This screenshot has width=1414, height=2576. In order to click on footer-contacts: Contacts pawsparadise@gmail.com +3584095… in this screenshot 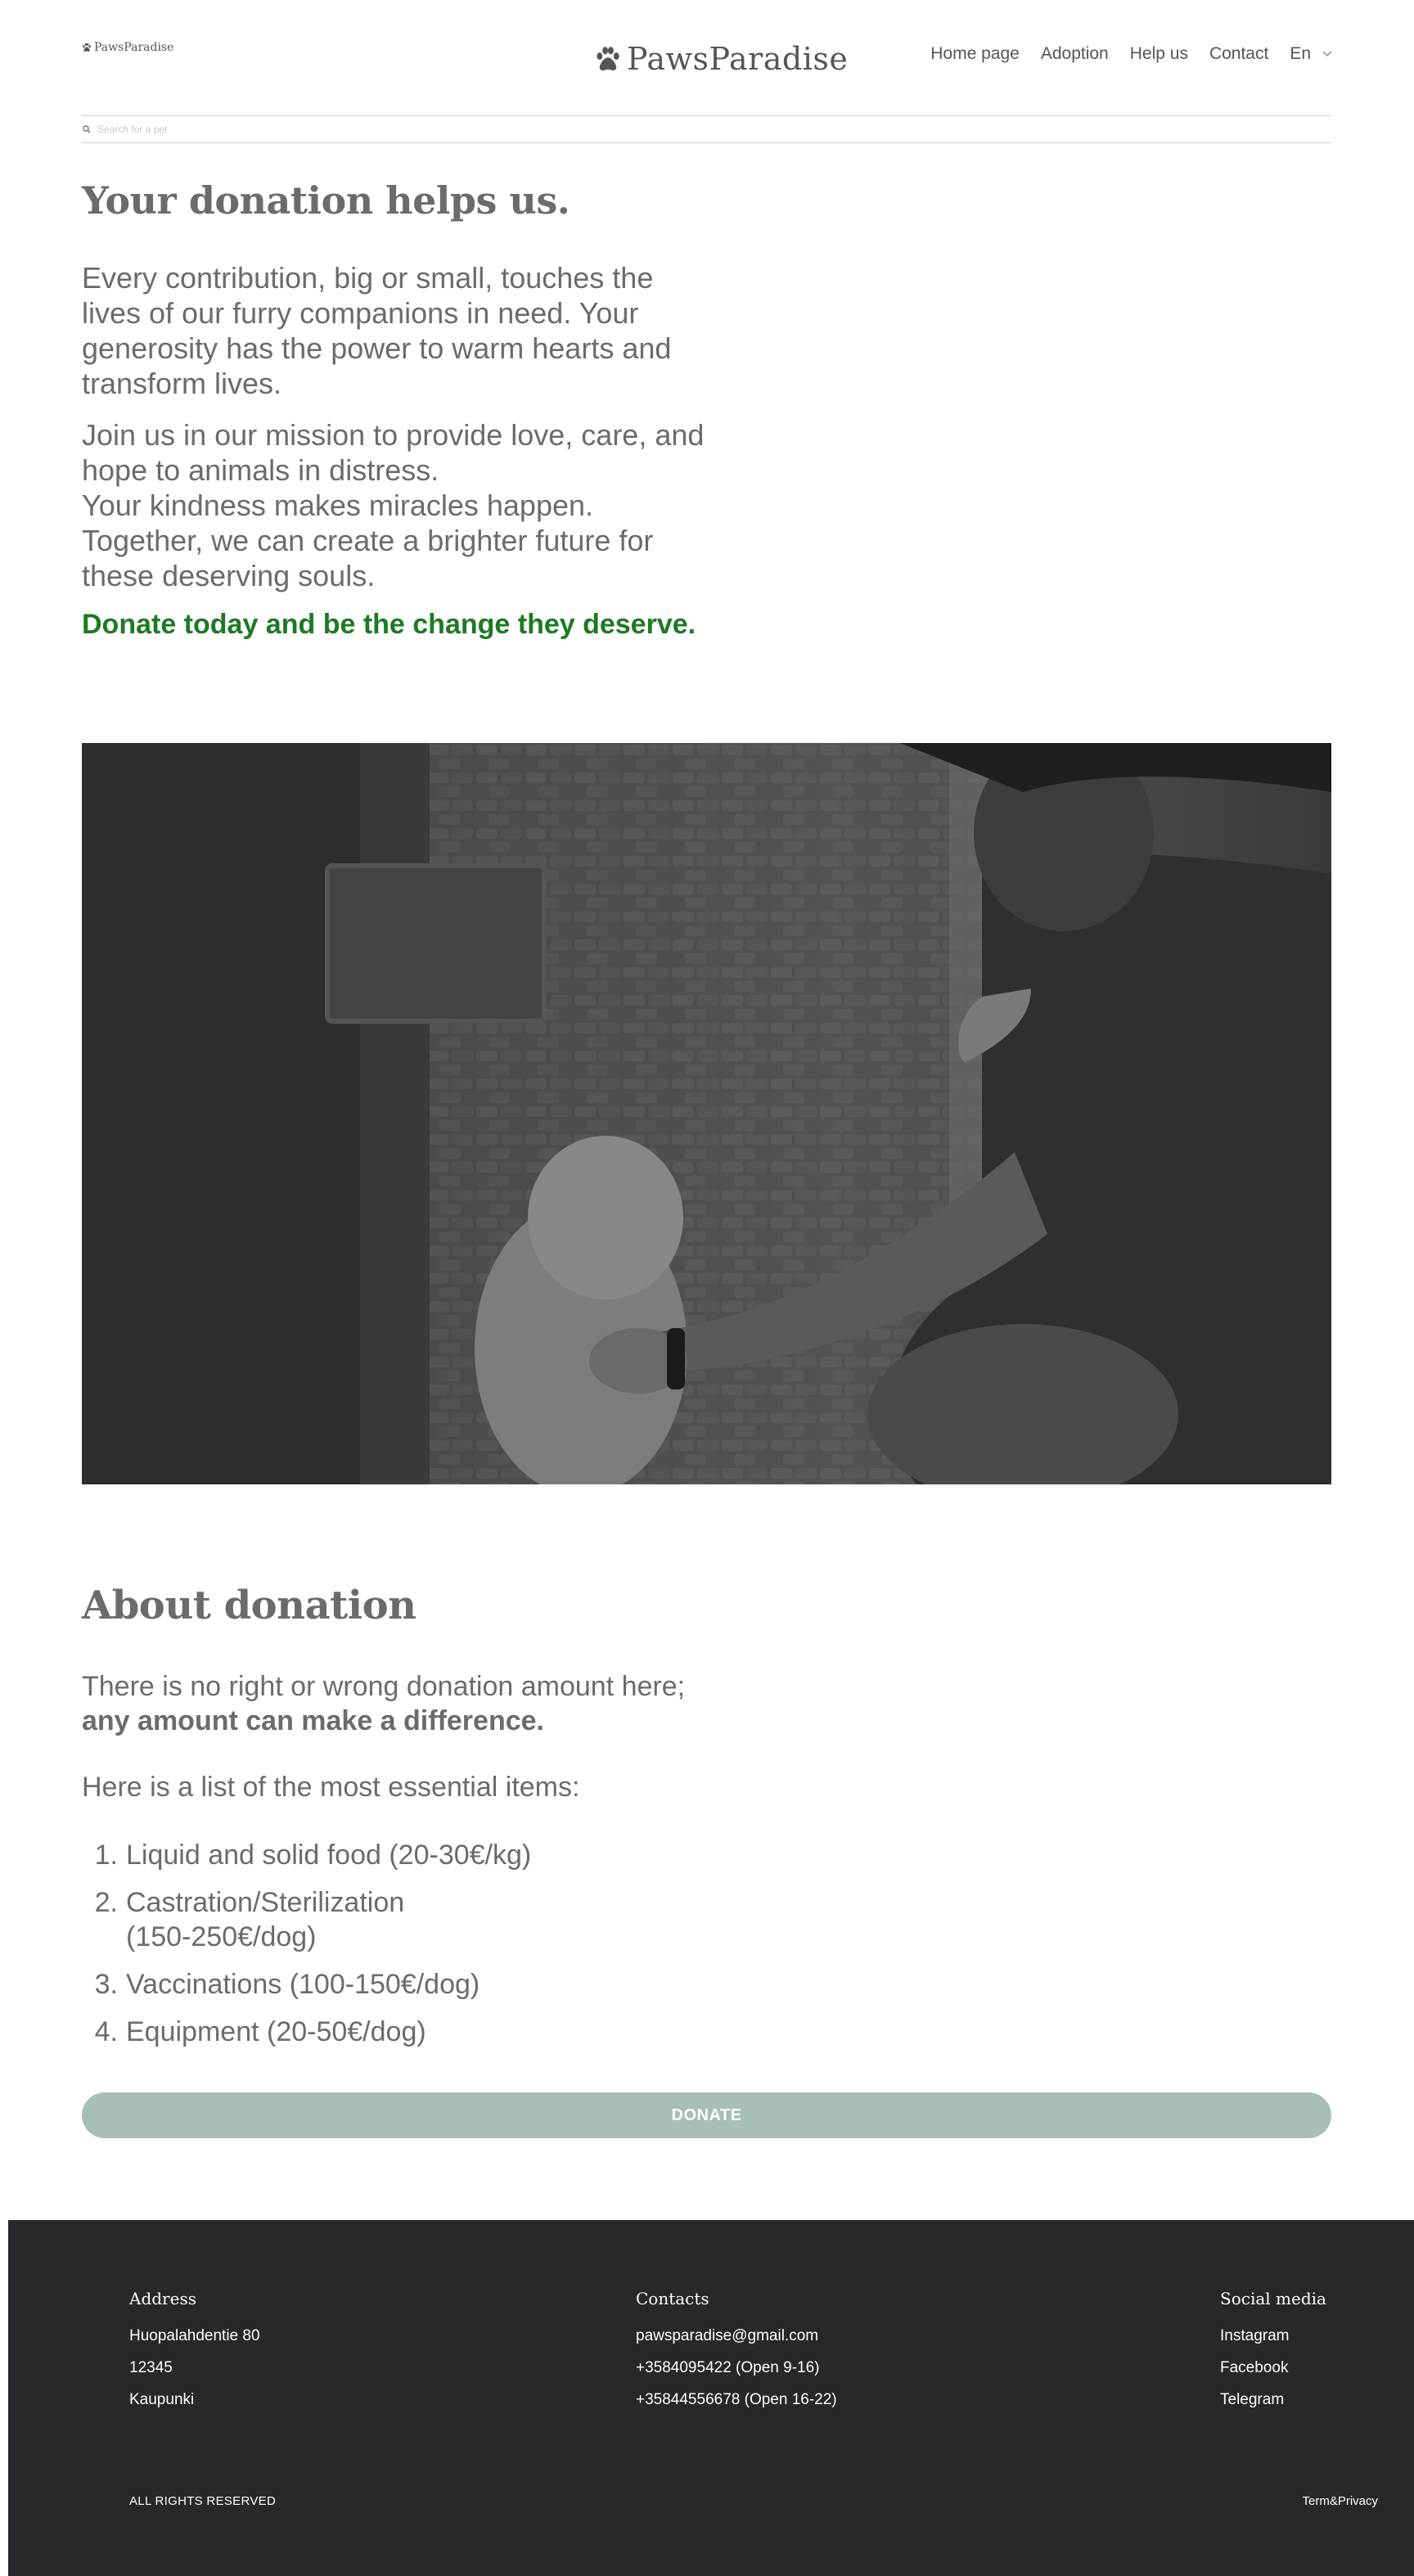, I will do `click(736, 2352)`.